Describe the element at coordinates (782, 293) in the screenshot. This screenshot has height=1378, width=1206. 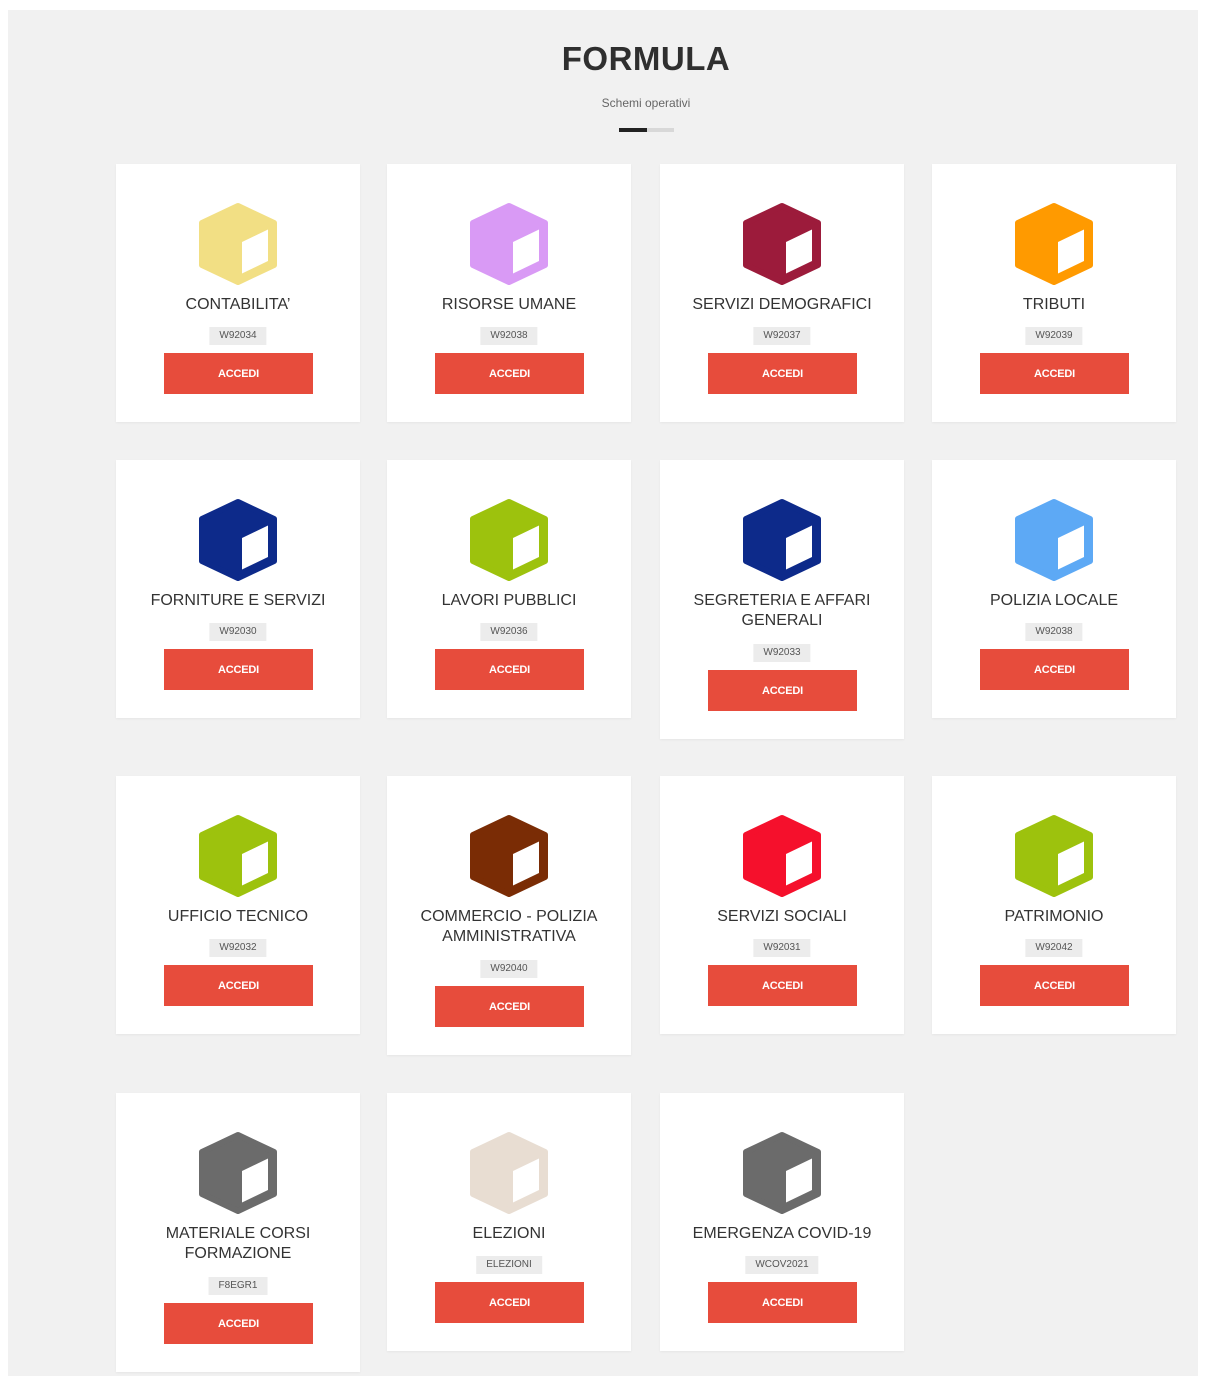
I see `module-card: SERVIZI DEMOGRAFICI W92037 ACCEDI` at that location.